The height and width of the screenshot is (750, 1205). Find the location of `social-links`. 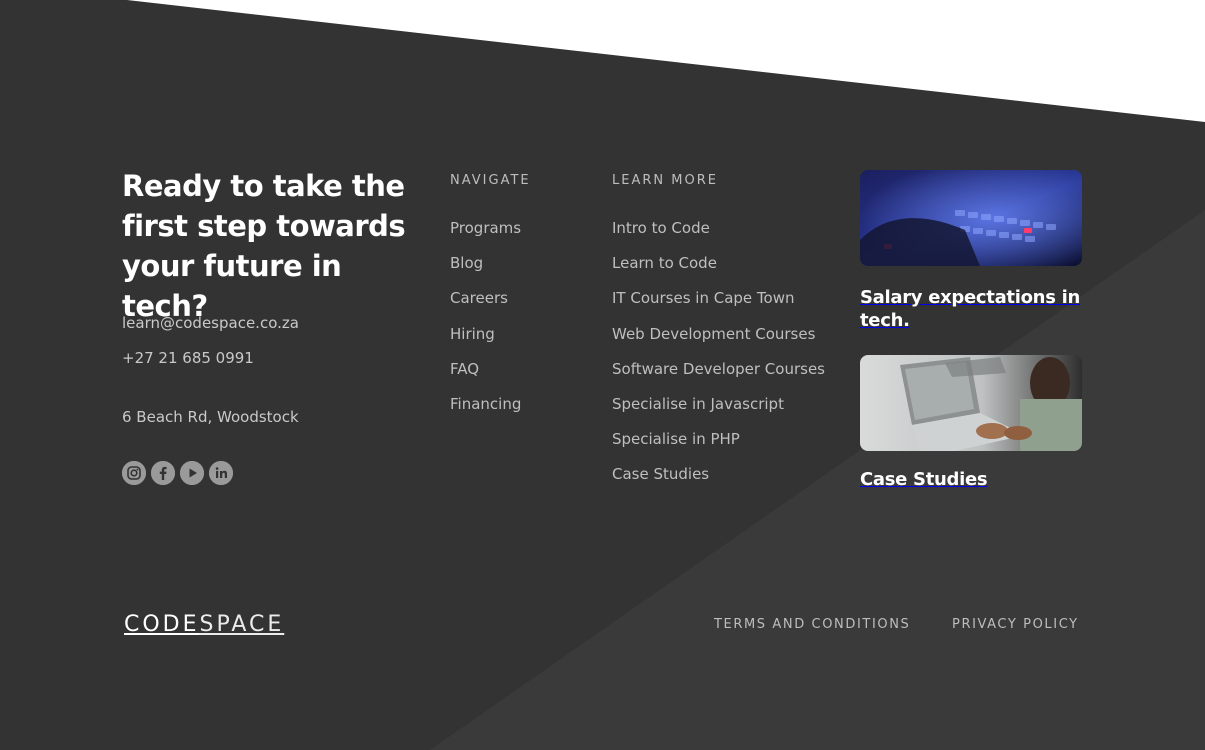

social-links is located at coordinates (177, 473).